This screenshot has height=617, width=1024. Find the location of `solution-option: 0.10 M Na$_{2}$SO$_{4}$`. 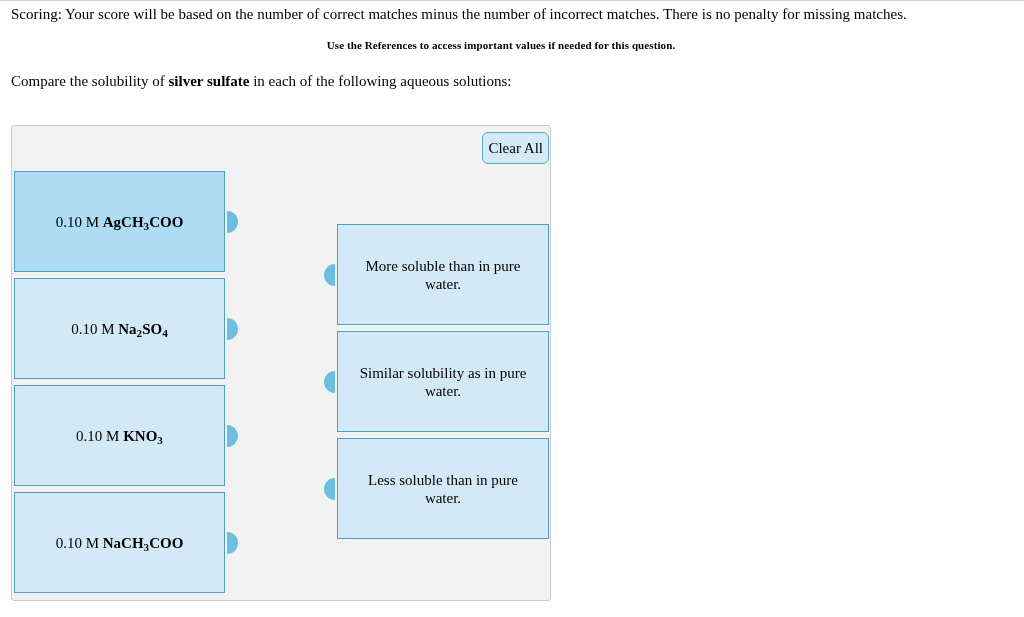

solution-option: 0.10 M Na$_{2}$SO$_{4}$ is located at coordinates (119, 328).